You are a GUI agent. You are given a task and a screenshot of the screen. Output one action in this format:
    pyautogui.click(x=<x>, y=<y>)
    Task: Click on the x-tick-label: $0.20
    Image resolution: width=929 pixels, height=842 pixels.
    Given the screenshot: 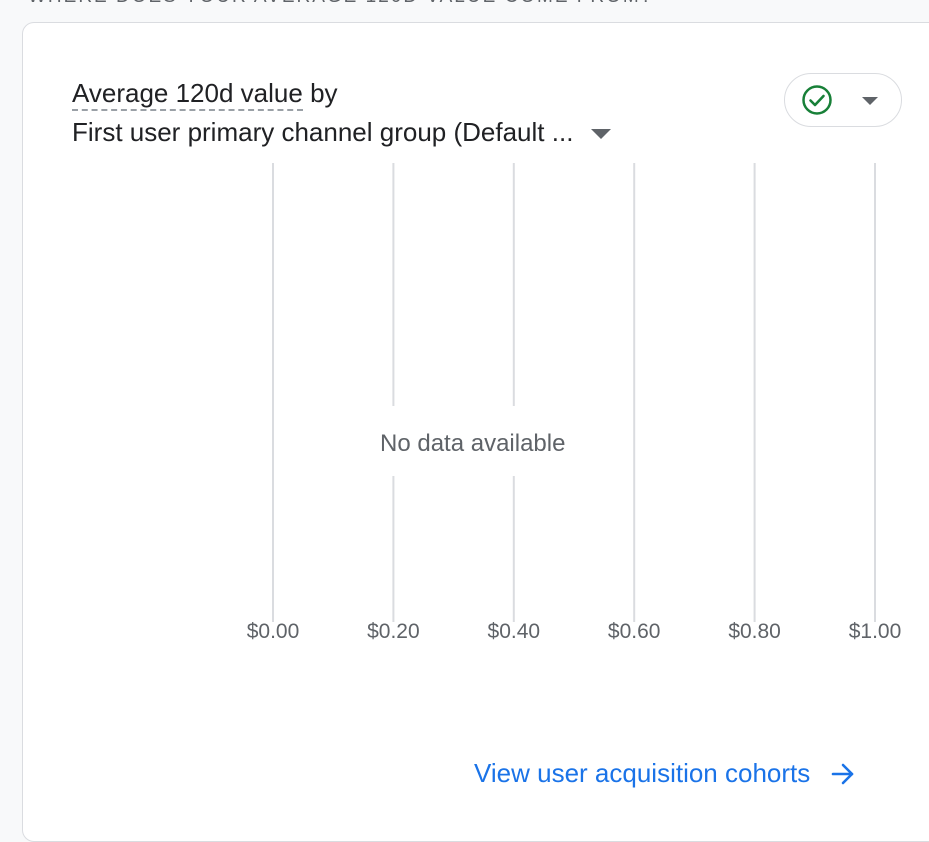 What is the action you would take?
    pyautogui.click(x=393, y=631)
    